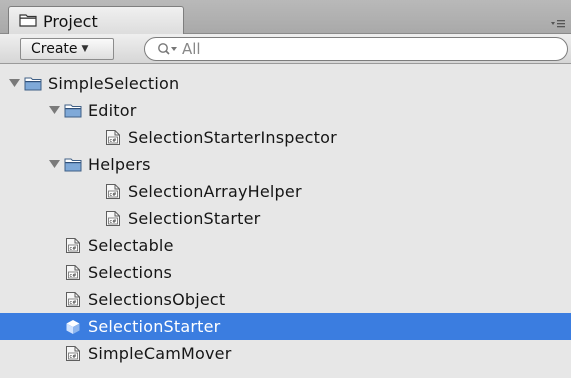  I want to click on tab-strip: Project, so click(285, 17).